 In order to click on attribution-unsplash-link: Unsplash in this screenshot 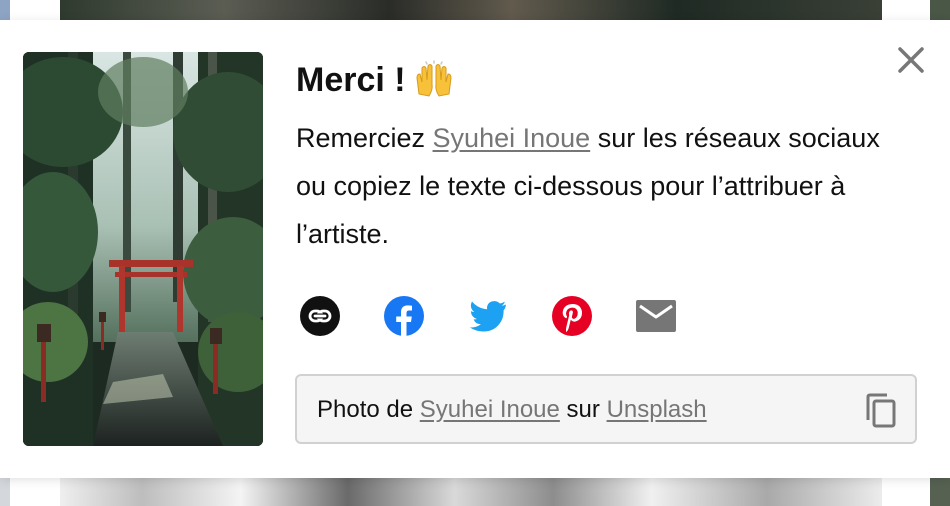, I will do `click(657, 409)`.